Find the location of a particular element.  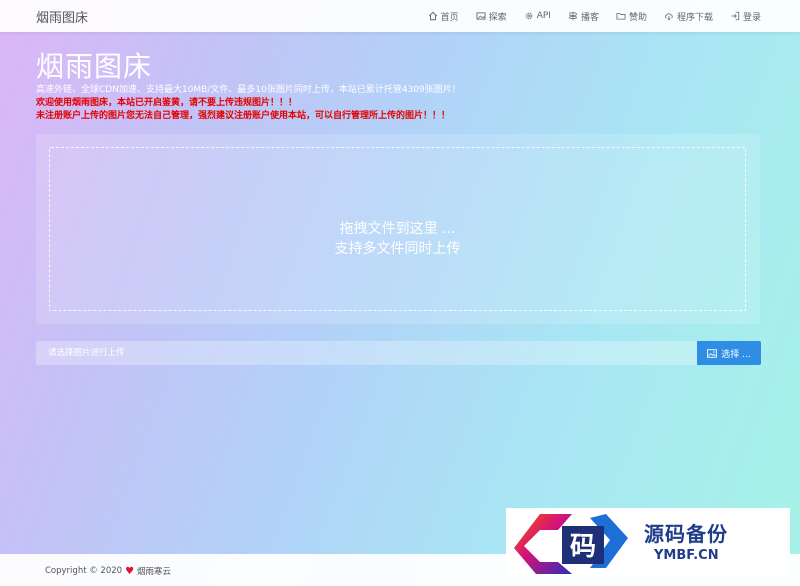

signpost-icon is located at coordinates (573, 16).